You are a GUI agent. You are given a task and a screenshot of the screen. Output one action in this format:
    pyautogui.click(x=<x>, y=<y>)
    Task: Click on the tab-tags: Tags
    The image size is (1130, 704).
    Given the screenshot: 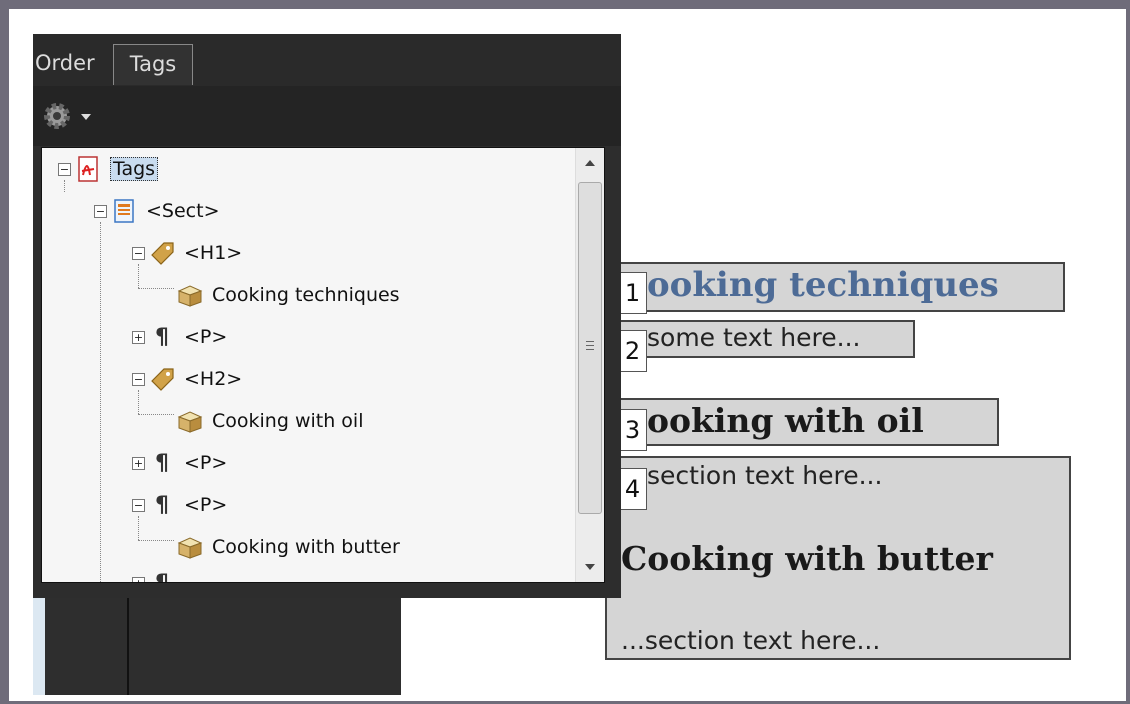 What is the action you would take?
    pyautogui.click(x=153, y=64)
    